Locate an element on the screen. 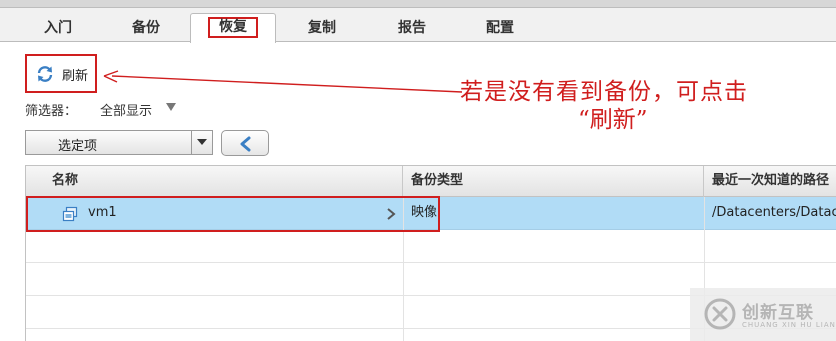 The width and height of the screenshot is (836, 341). tab-label: 报告 is located at coordinates (412, 28).